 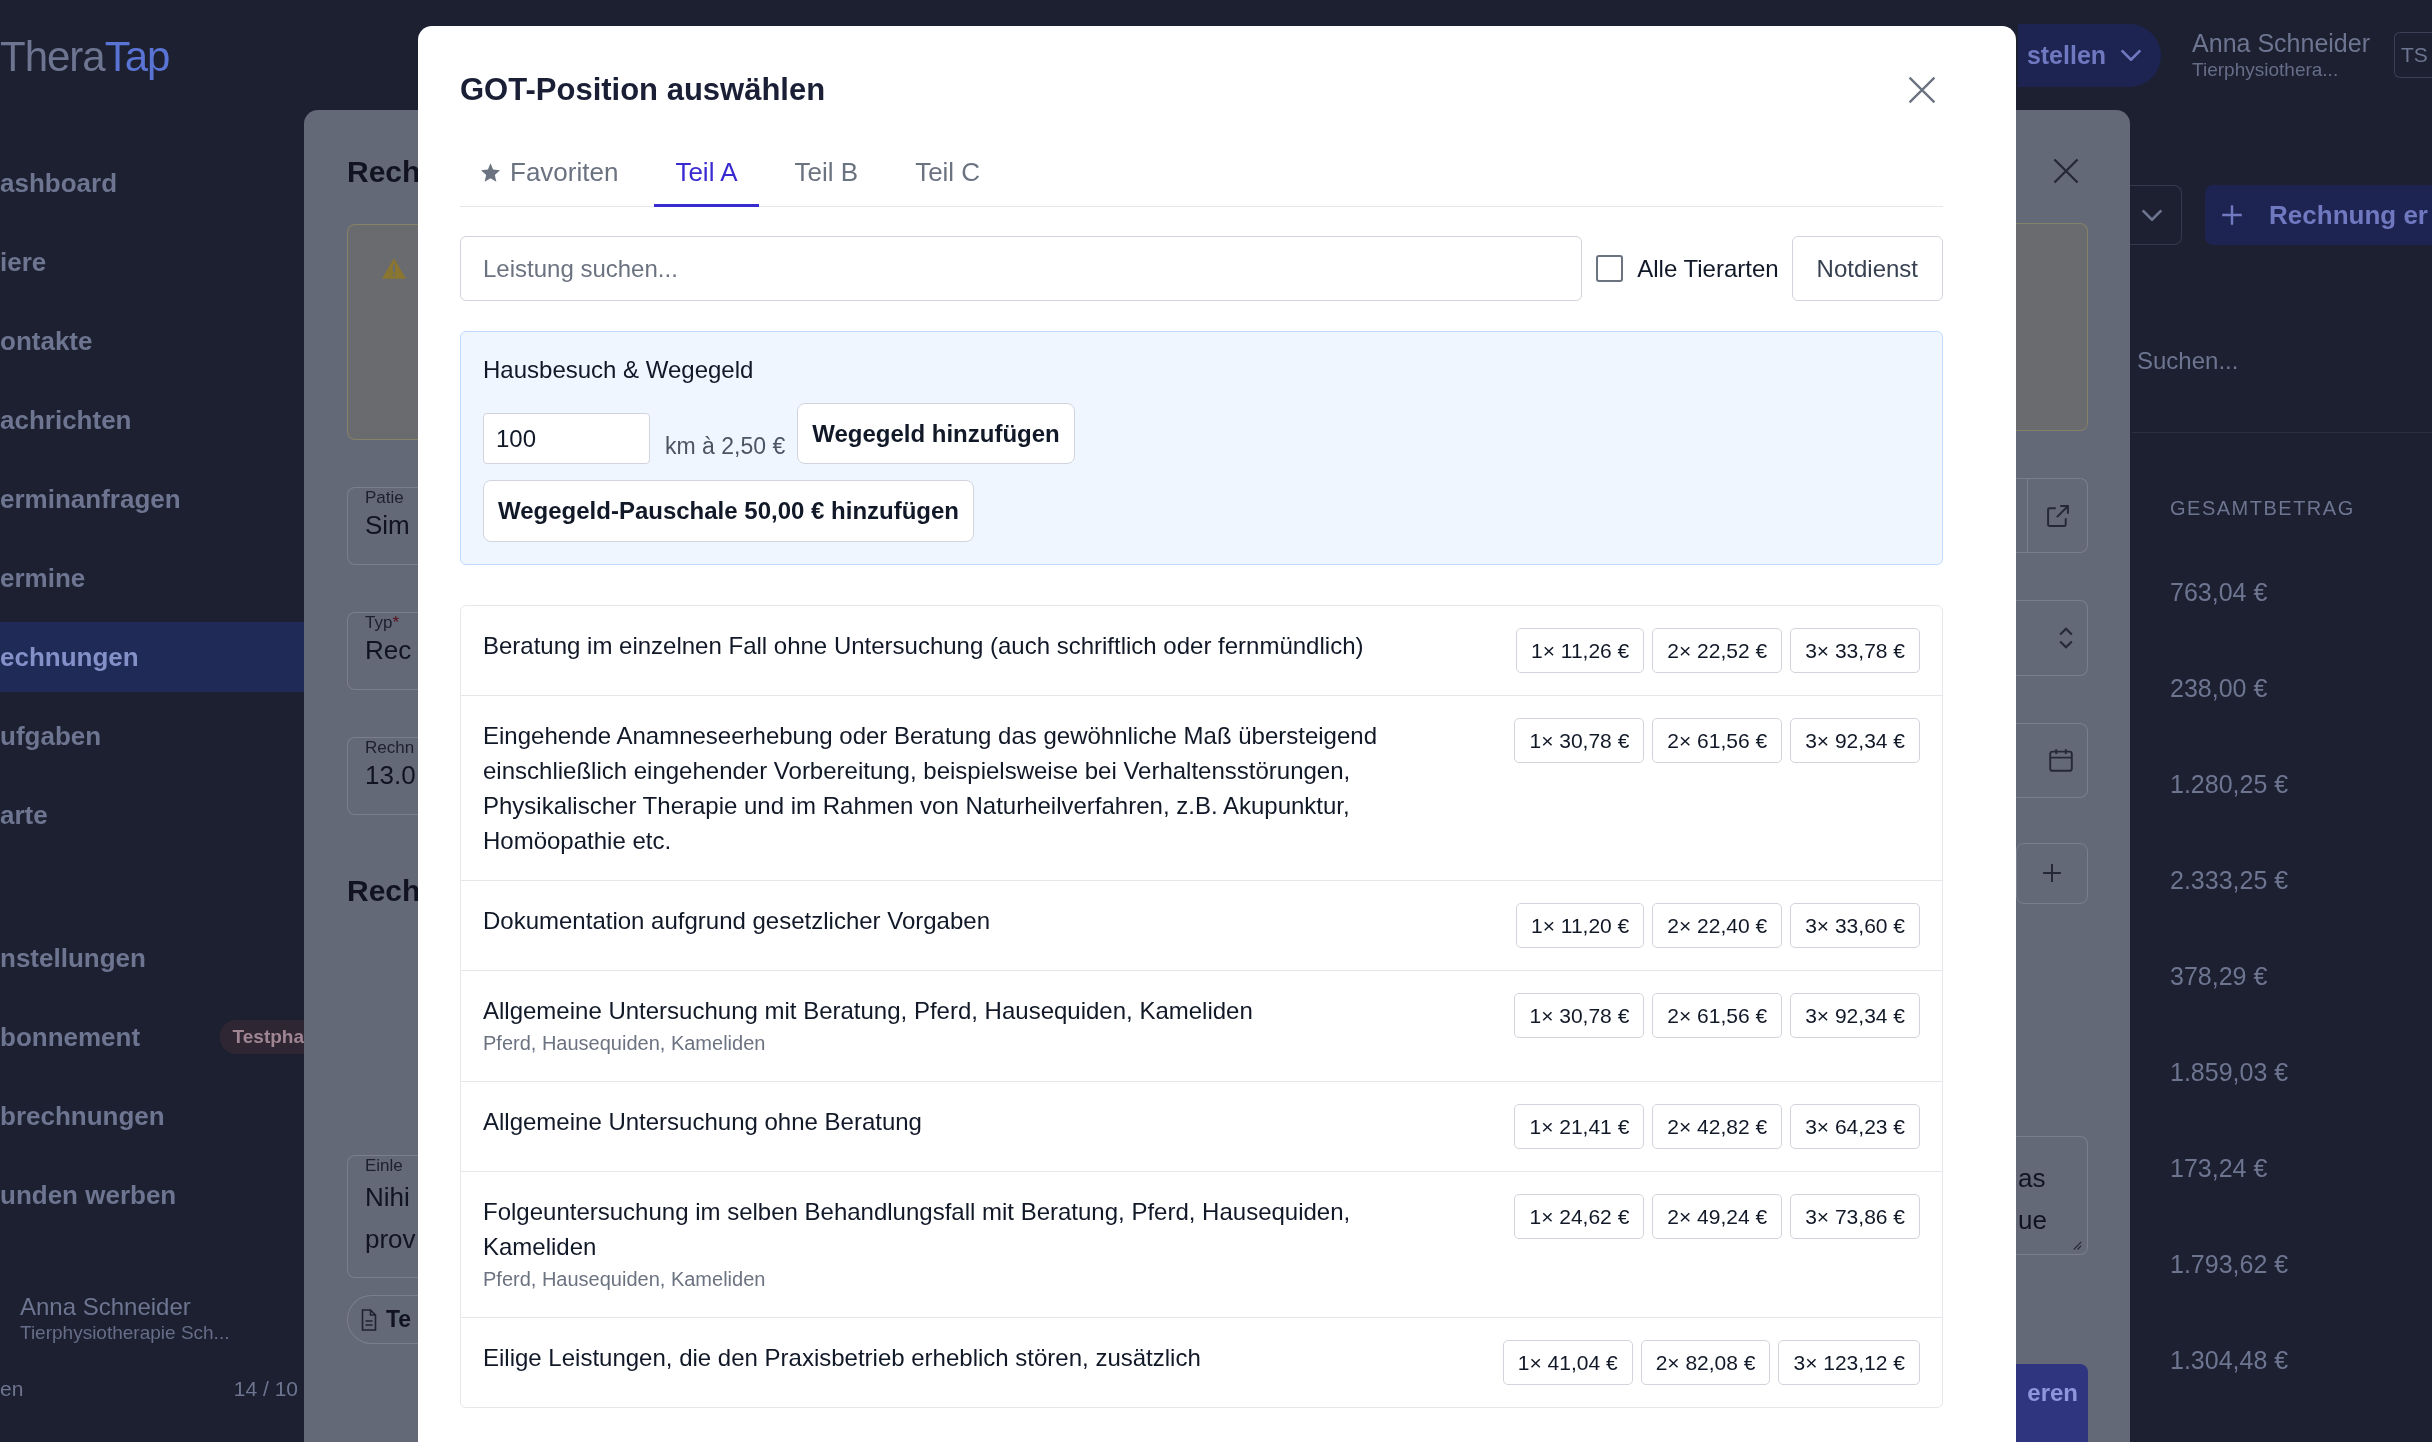 I want to click on price-button: 1× 24,62 €, so click(x=1579, y=1216).